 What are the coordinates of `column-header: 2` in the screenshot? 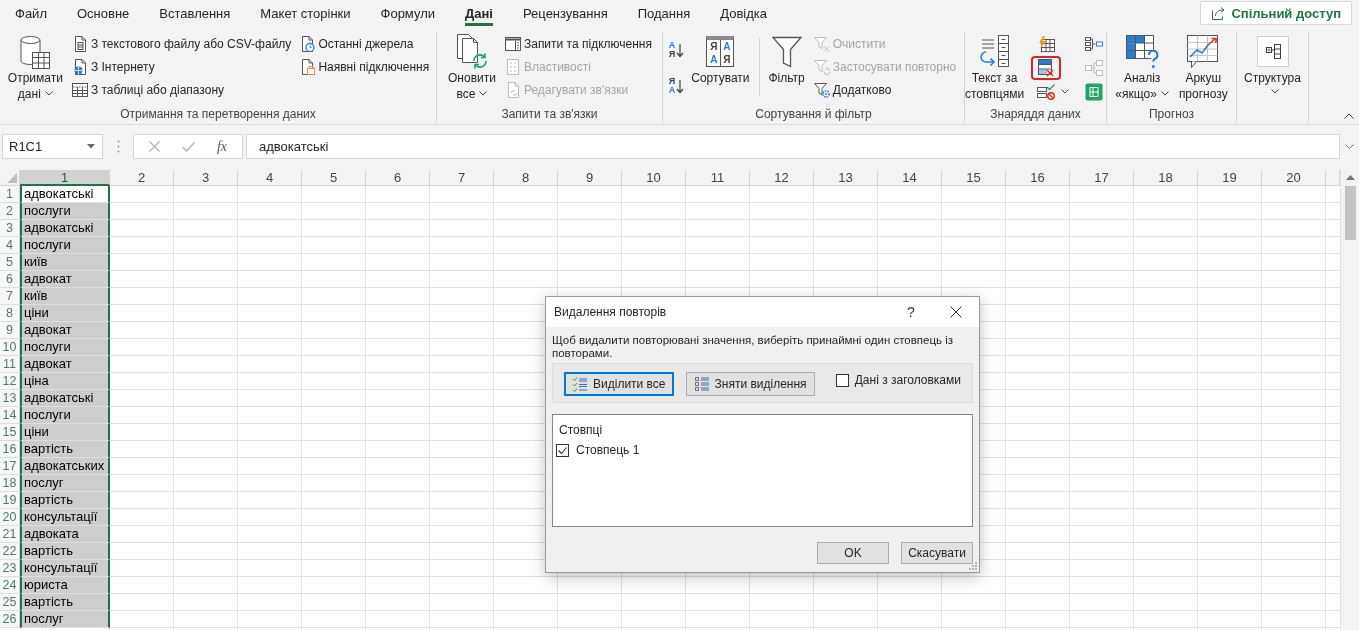 It's located at (142, 178).